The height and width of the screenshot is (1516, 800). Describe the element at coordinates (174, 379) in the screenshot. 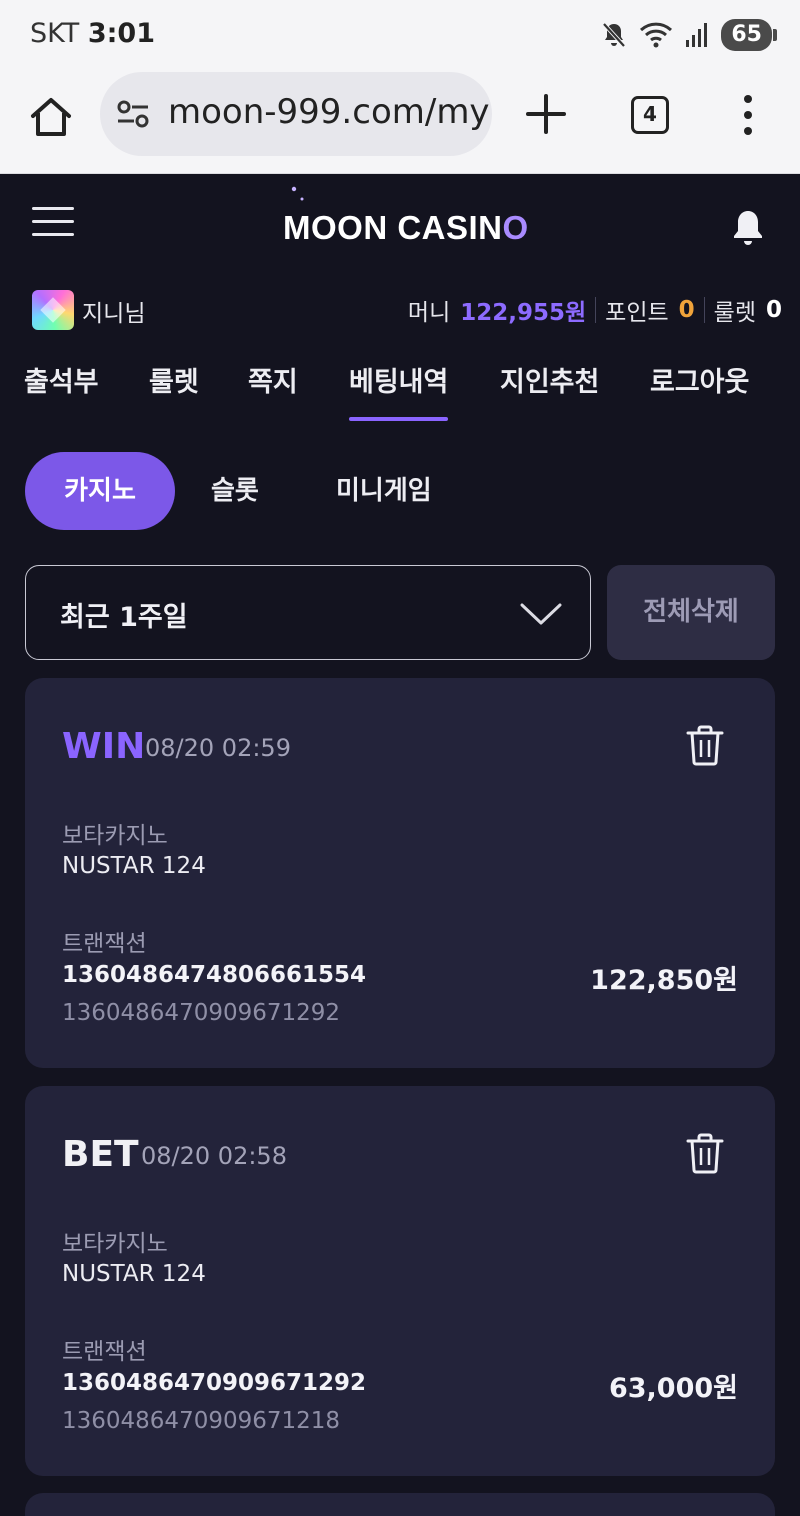

I see `nav-roulette: 룰렛` at that location.